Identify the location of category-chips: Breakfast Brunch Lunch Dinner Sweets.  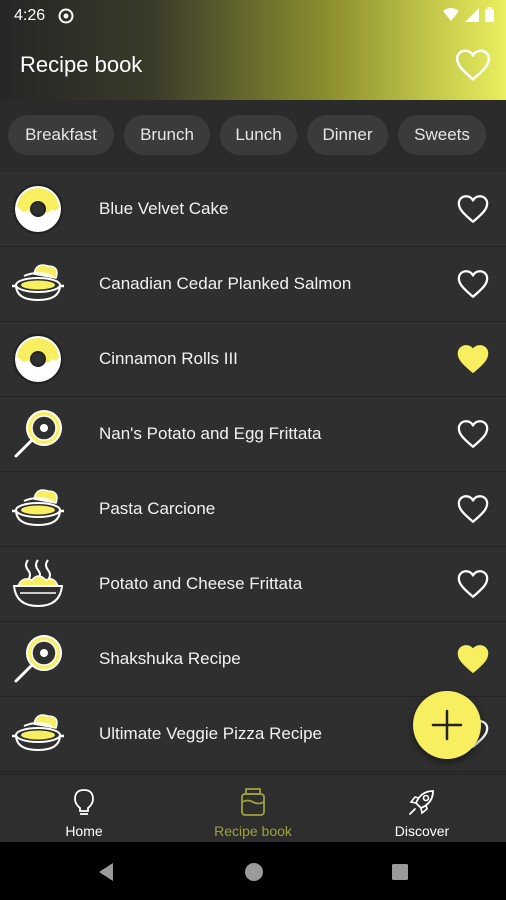
(253, 135).